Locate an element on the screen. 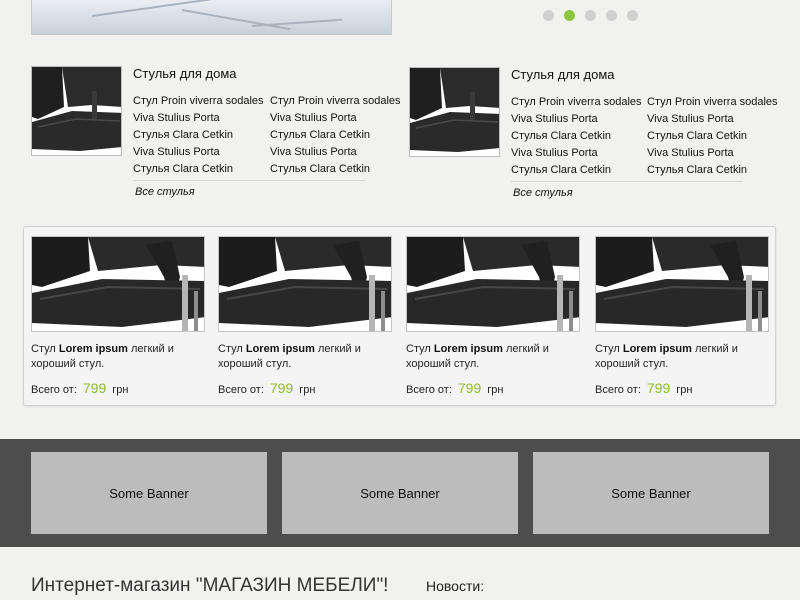  office-photo is located at coordinates (211, 17).